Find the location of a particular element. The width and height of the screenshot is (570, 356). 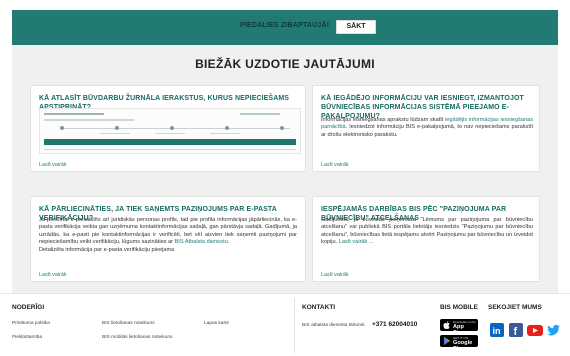

google-play-label: Google Play is located at coordinates (463, 345).